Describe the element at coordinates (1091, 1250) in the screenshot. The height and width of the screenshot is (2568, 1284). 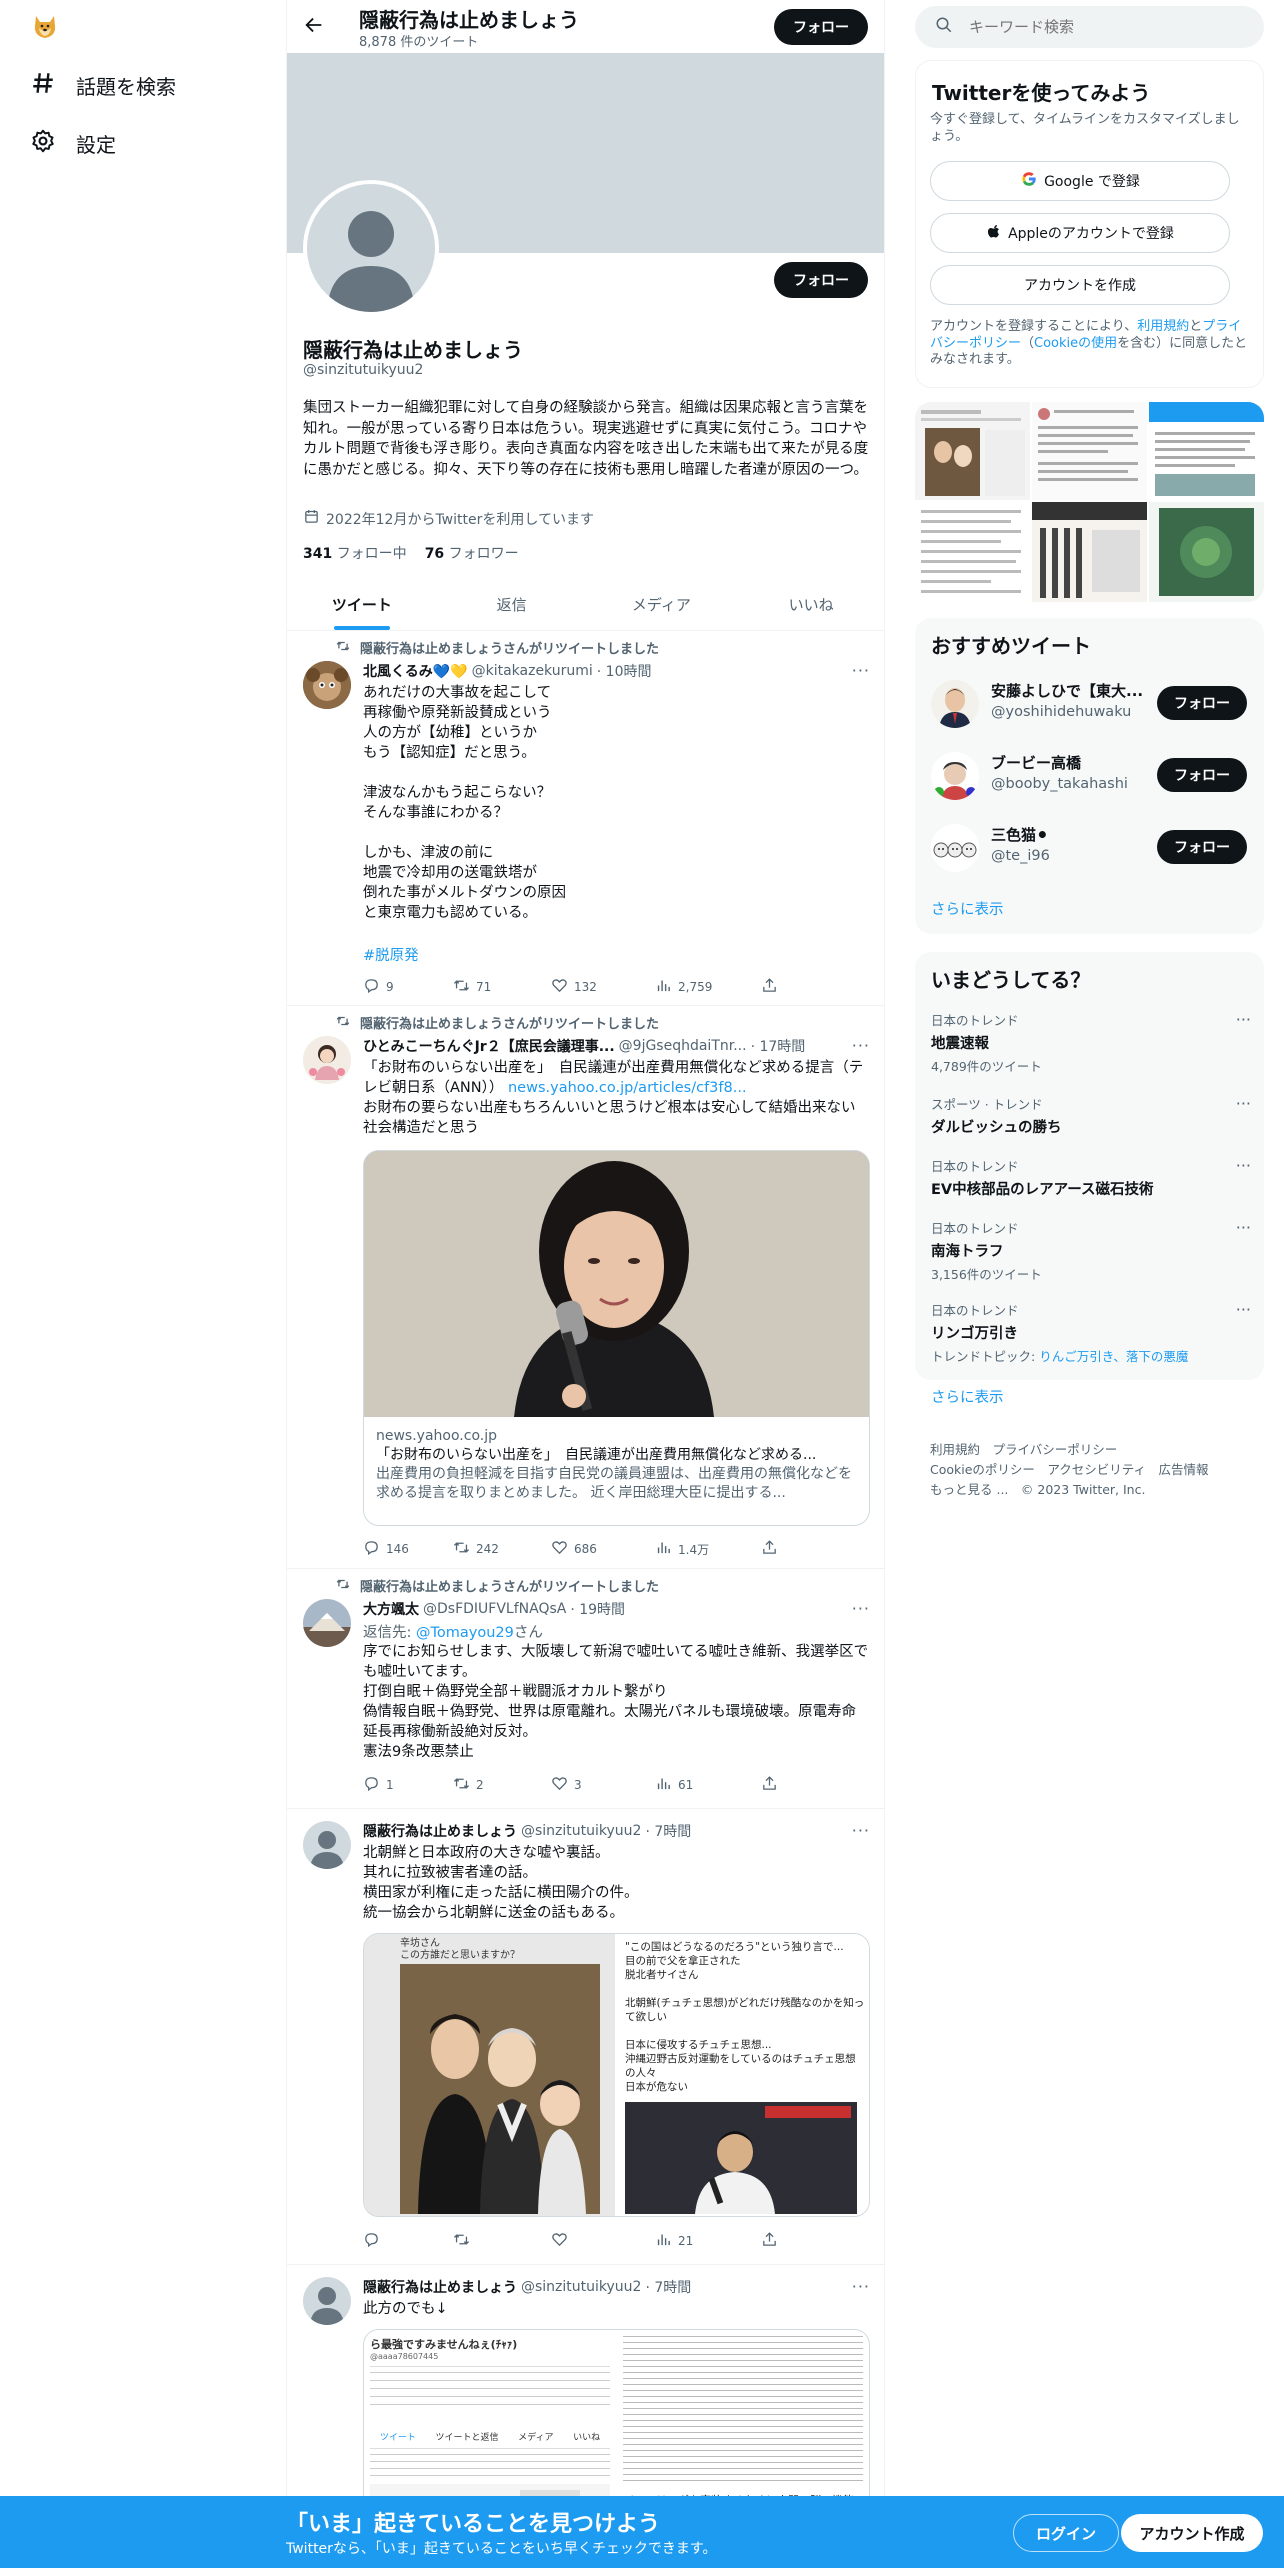
I see `trend-item: 日本のトレンド 南海トラフ 3,156件のツイート ···` at that location.